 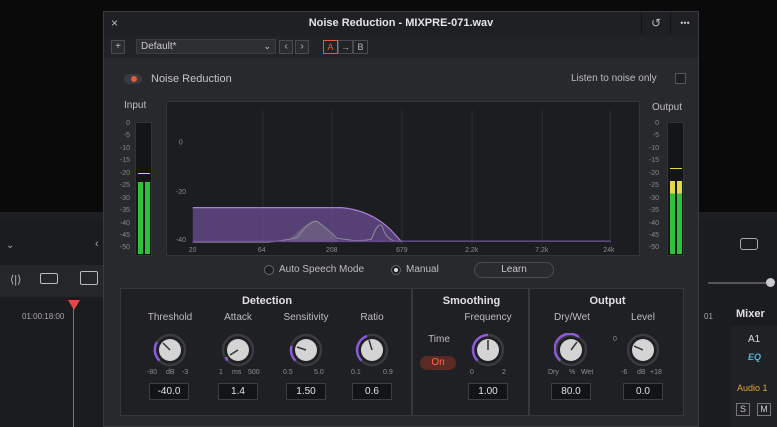 I want to click on manual-label: Manual, so click(x=422, y=269).